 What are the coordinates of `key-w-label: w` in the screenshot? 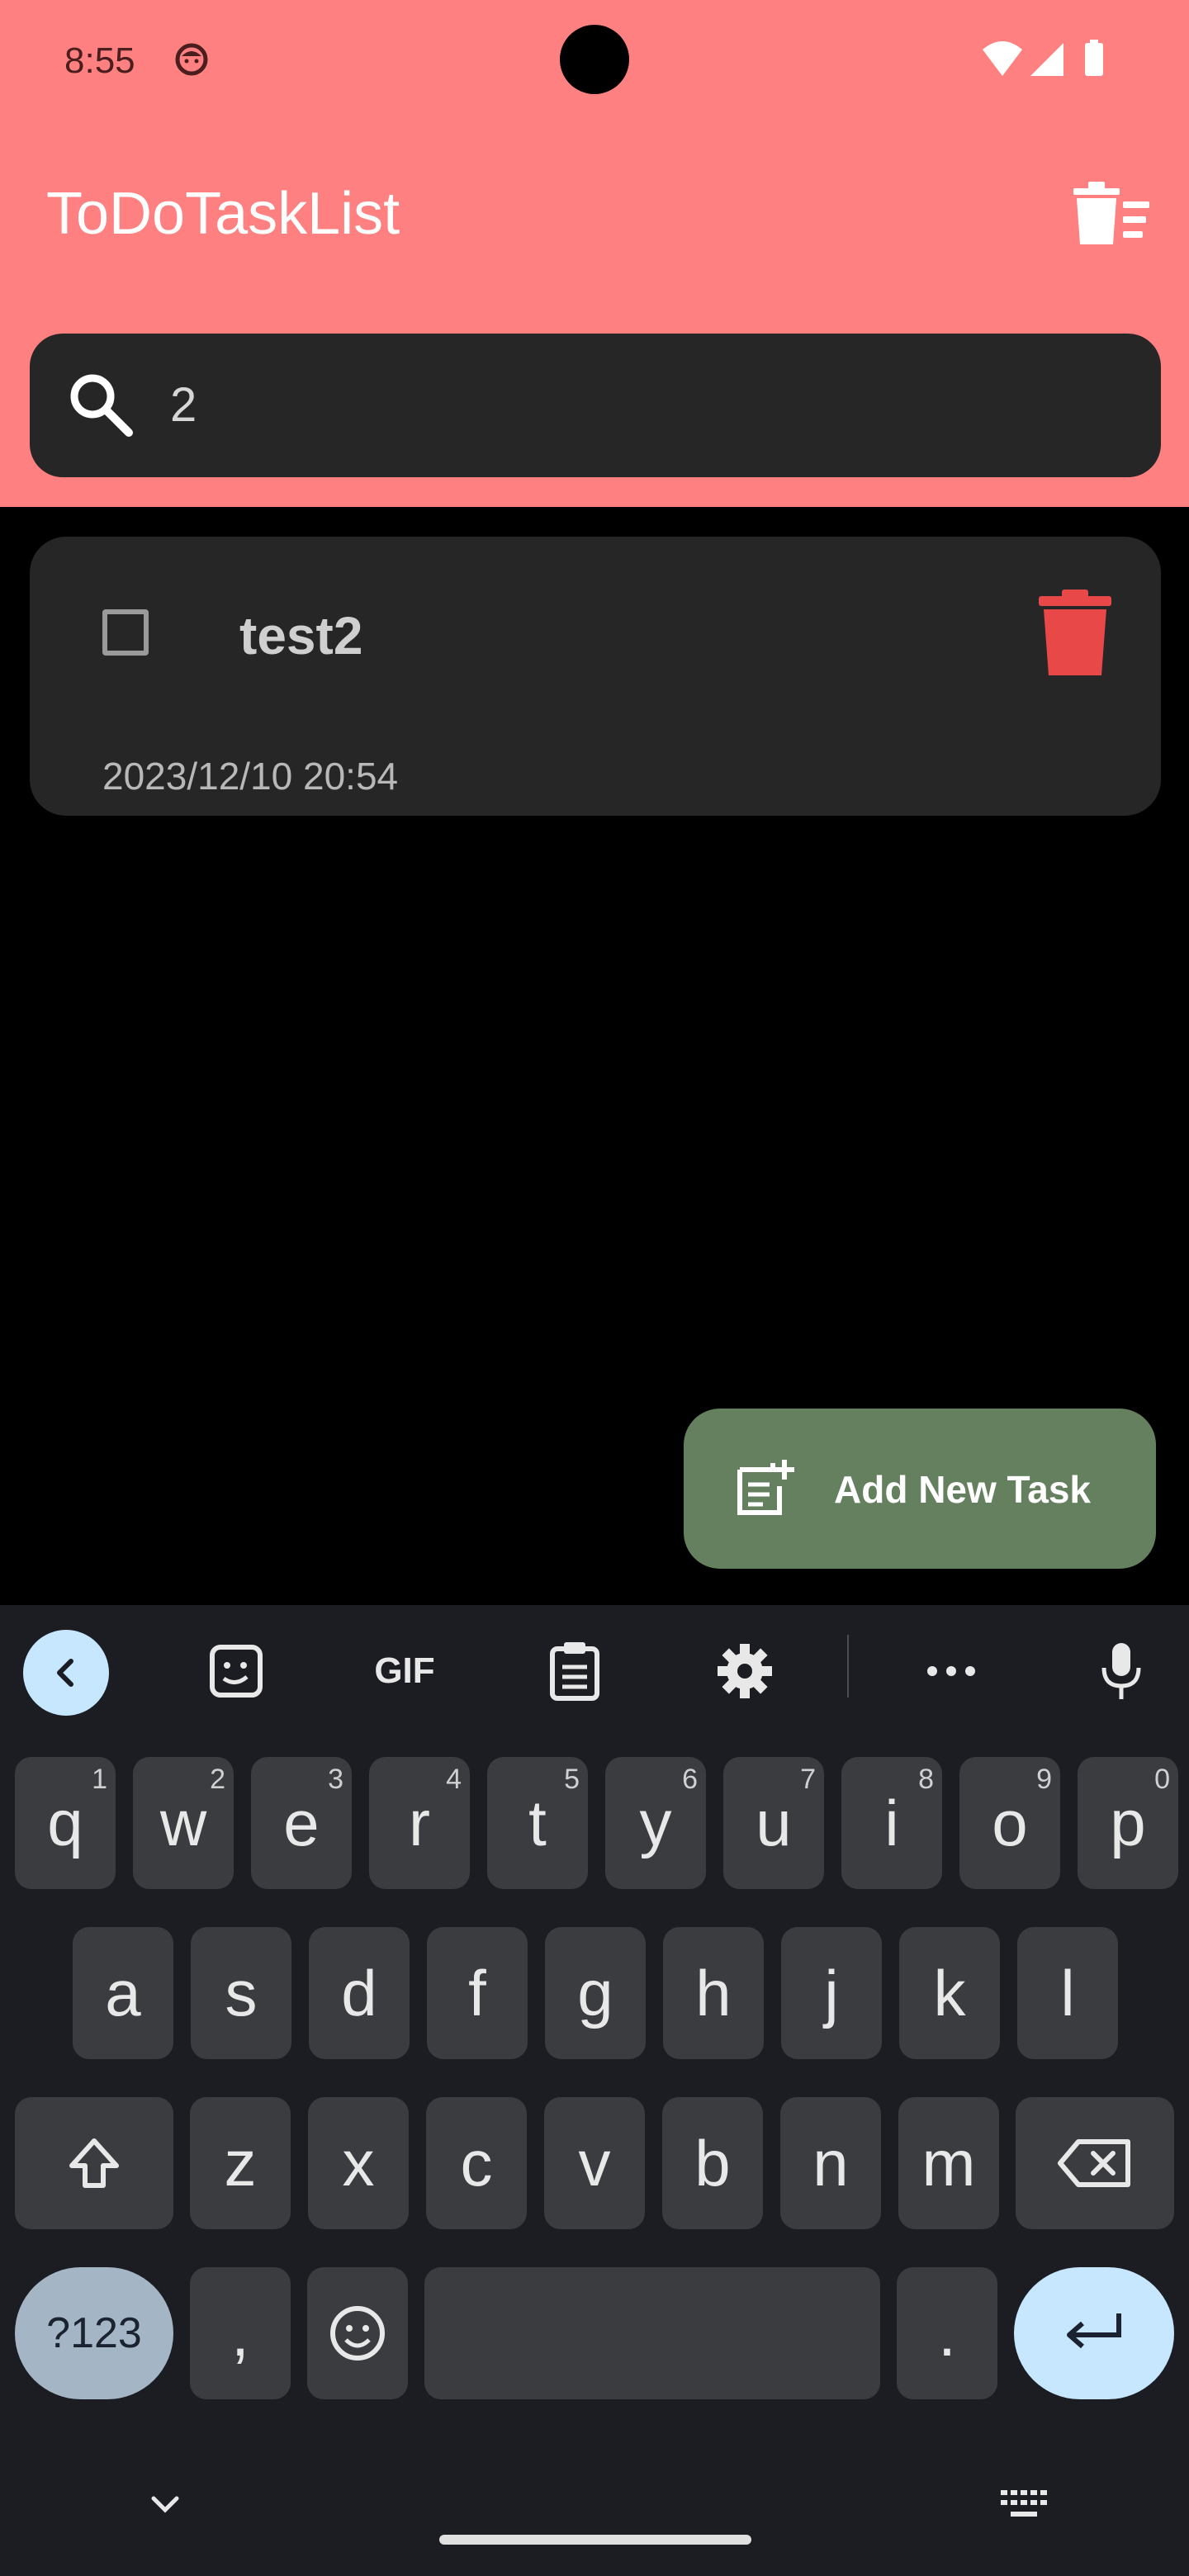 It's located at (183, 1822).